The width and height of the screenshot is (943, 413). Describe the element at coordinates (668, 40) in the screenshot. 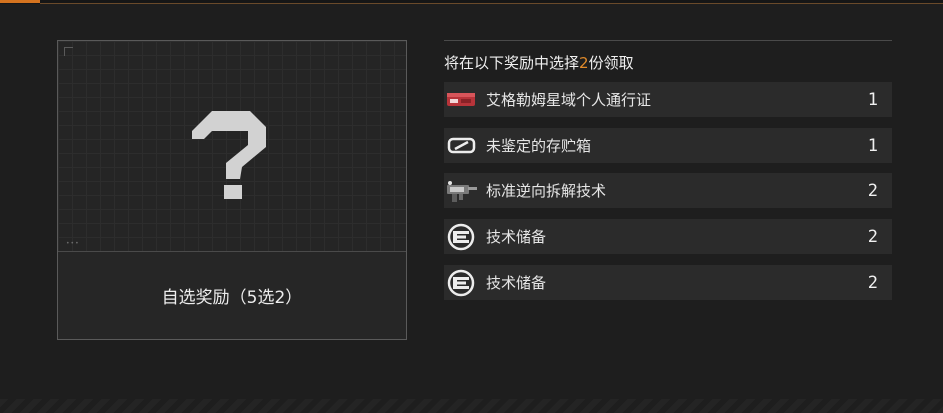

I see `panel-divider` at that location.